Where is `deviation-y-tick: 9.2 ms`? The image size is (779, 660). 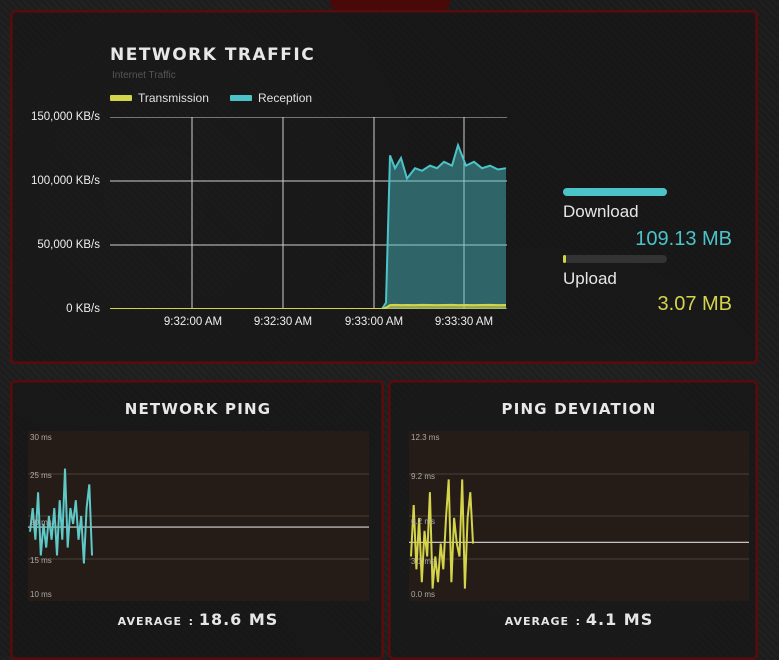
deviation-y-tick: 9.2 ms is located at coordinates (423, 476).